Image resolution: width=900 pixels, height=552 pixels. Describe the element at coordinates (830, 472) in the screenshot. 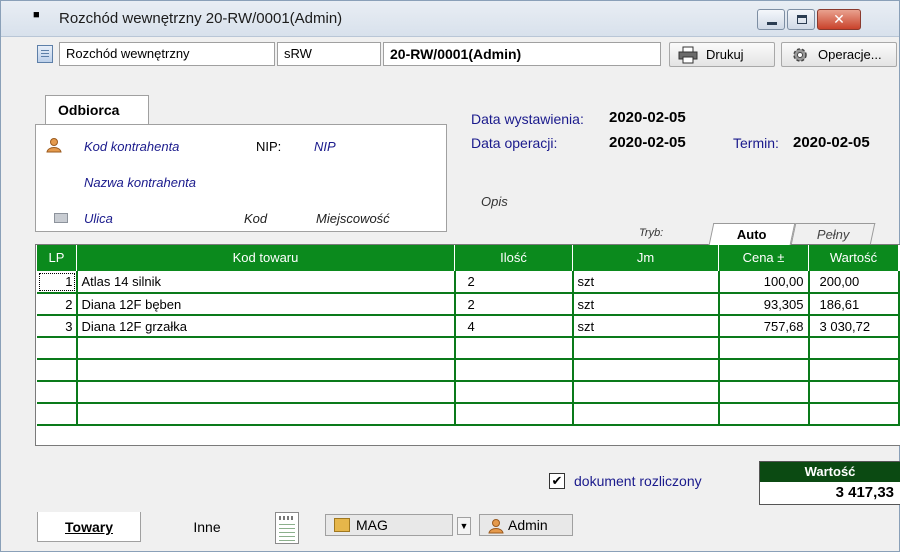

I see `total-label: Wartość` at that location.